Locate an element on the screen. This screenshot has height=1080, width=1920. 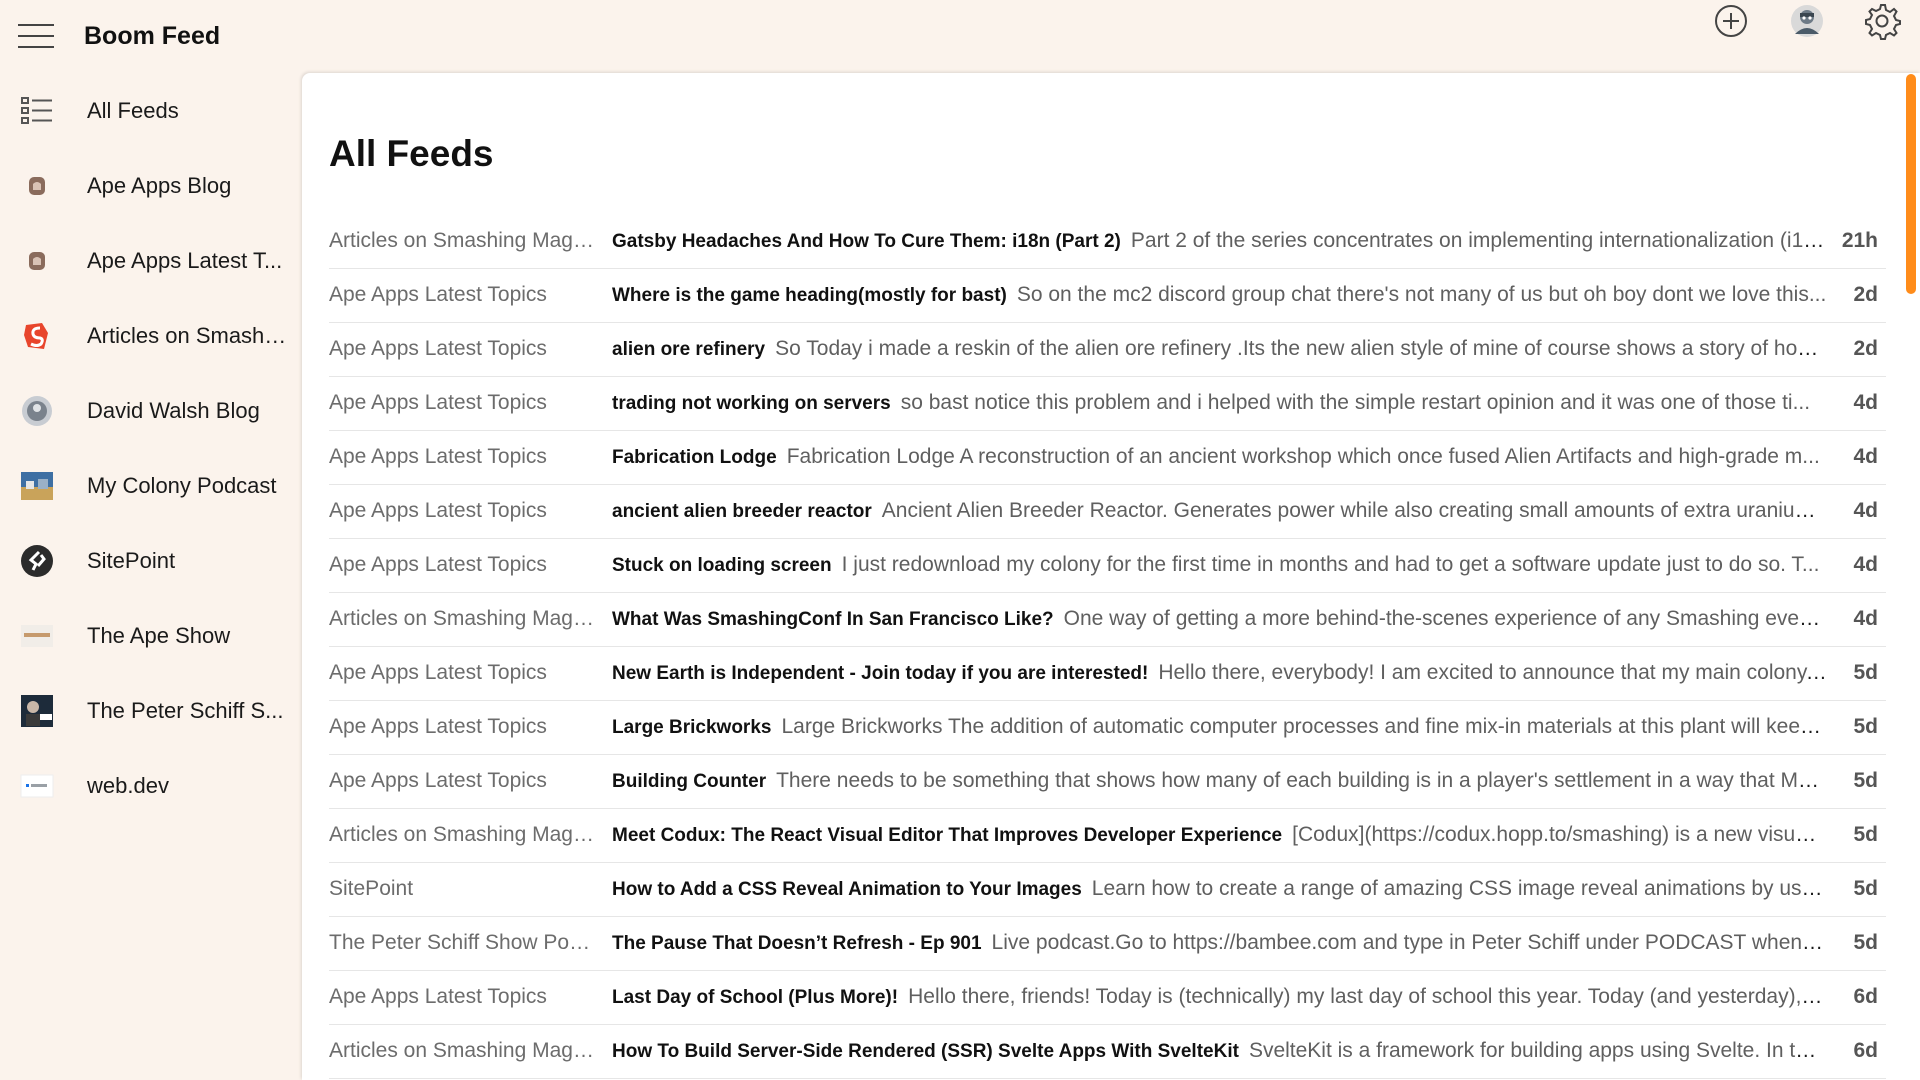
page-title: All Feeds is located at coordinates (411, 153).